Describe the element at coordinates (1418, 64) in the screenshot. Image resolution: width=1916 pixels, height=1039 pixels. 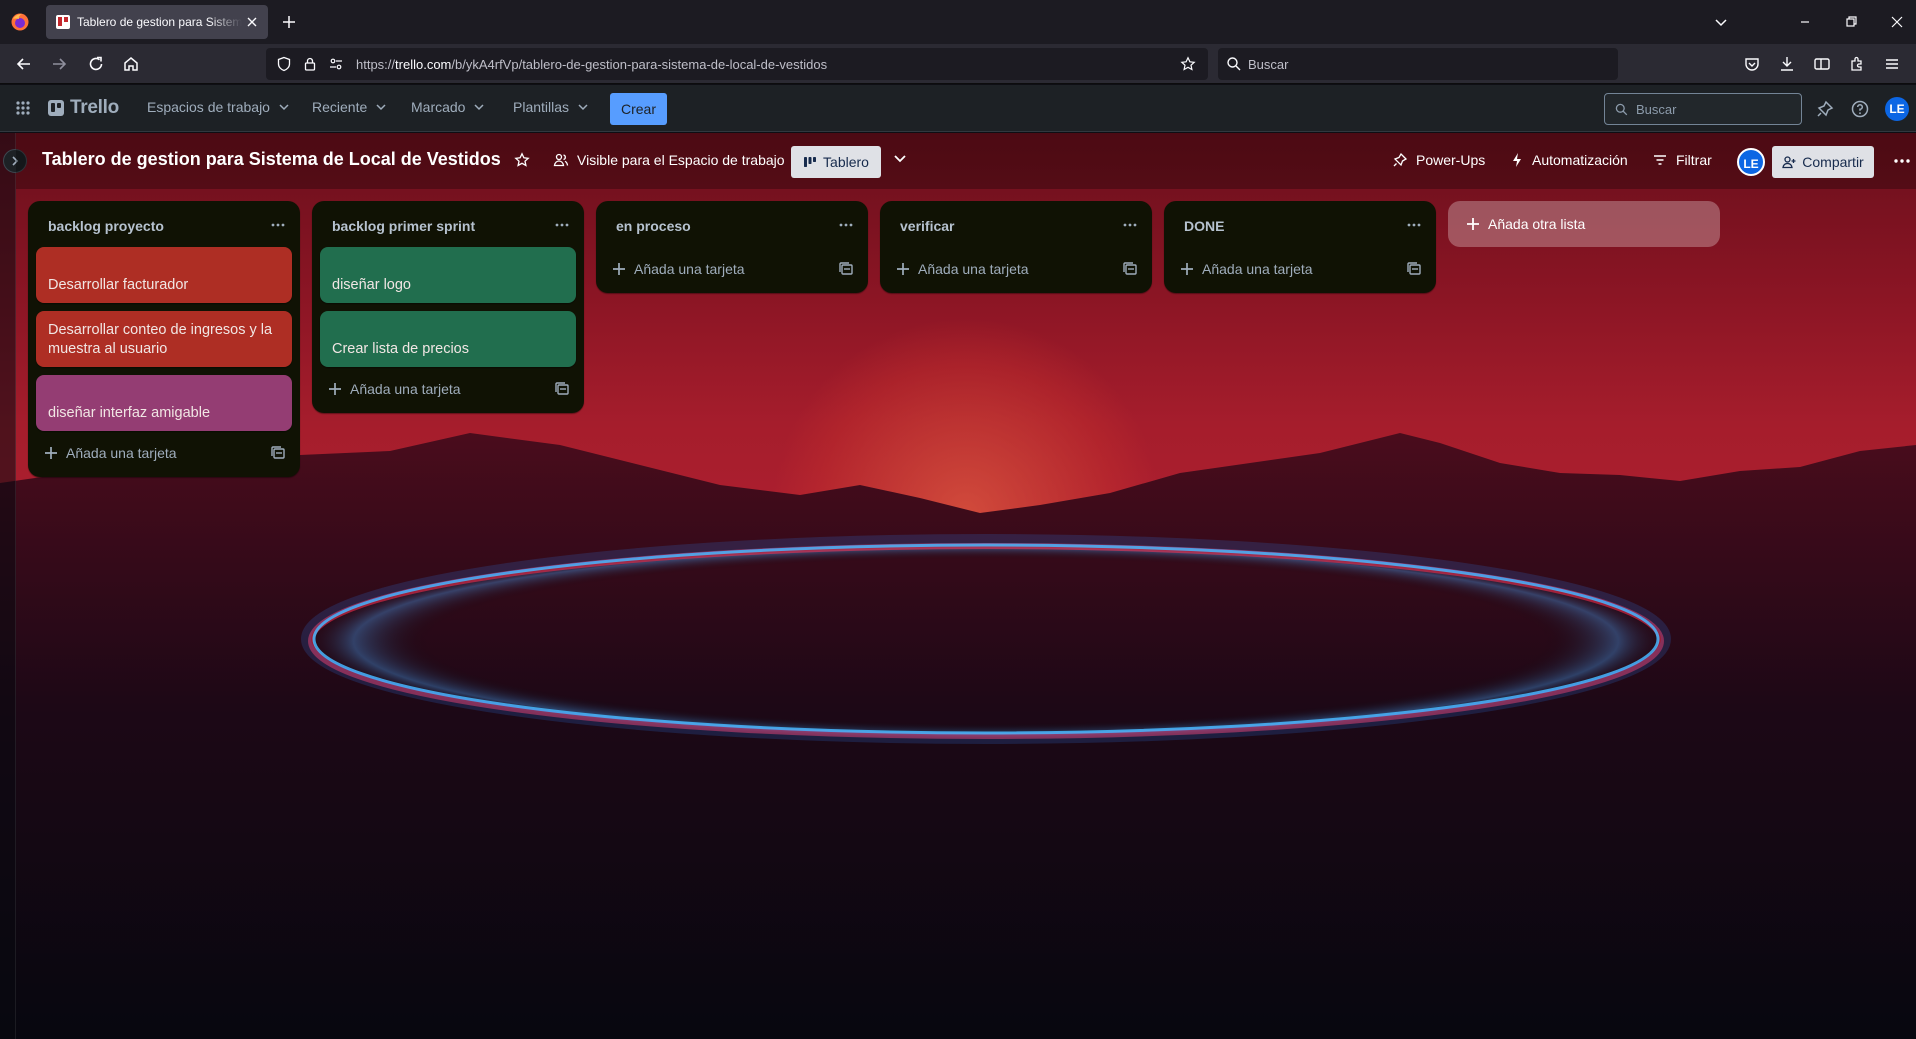
I see `browser-search-bar: Buscar` at that location.